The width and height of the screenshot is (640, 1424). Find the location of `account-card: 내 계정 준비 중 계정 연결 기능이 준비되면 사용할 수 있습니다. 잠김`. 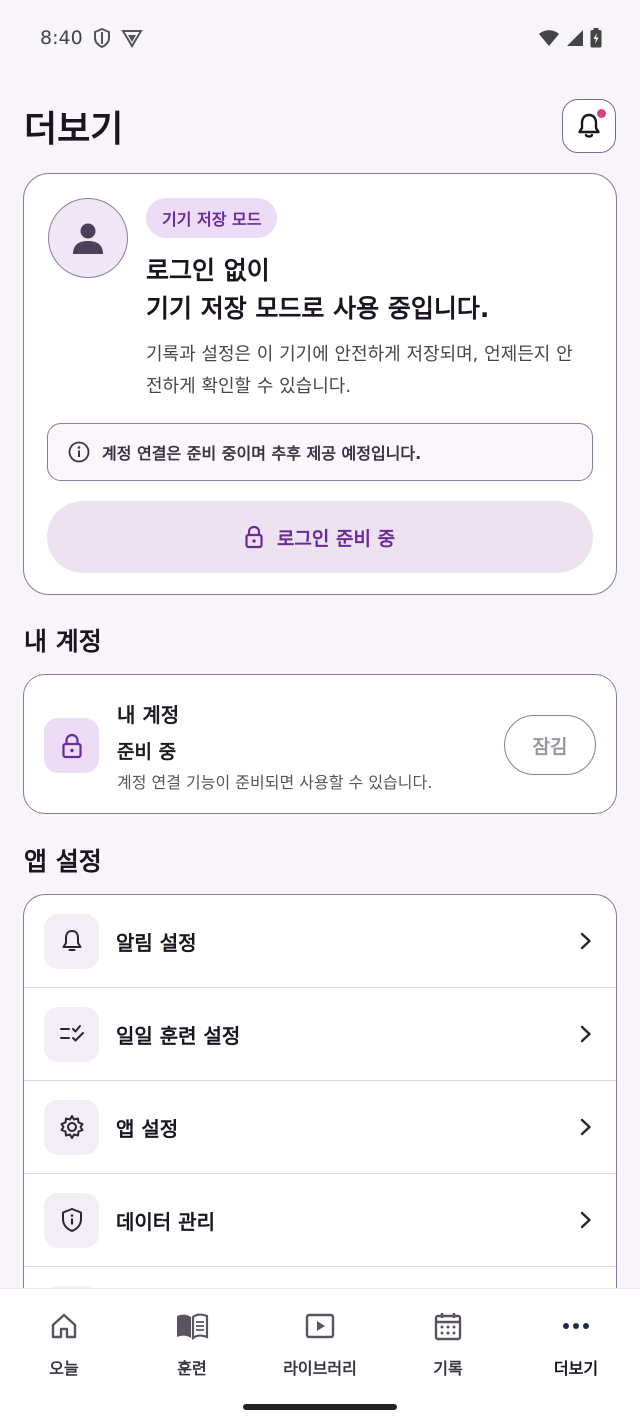

account-card: 내 계정 준비 중 계정 연결 기능이 준비되면 사용할 수 있습니다. 잠김 is located at coordinates (320, 744).